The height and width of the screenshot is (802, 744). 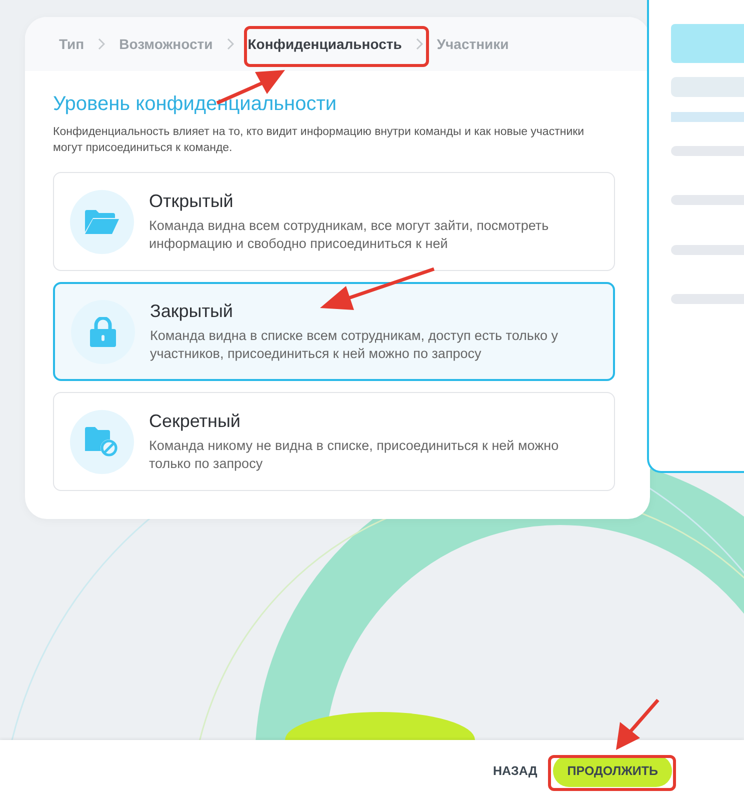 I want to click on option-title: Закрытый, so click(x=192, y=311).